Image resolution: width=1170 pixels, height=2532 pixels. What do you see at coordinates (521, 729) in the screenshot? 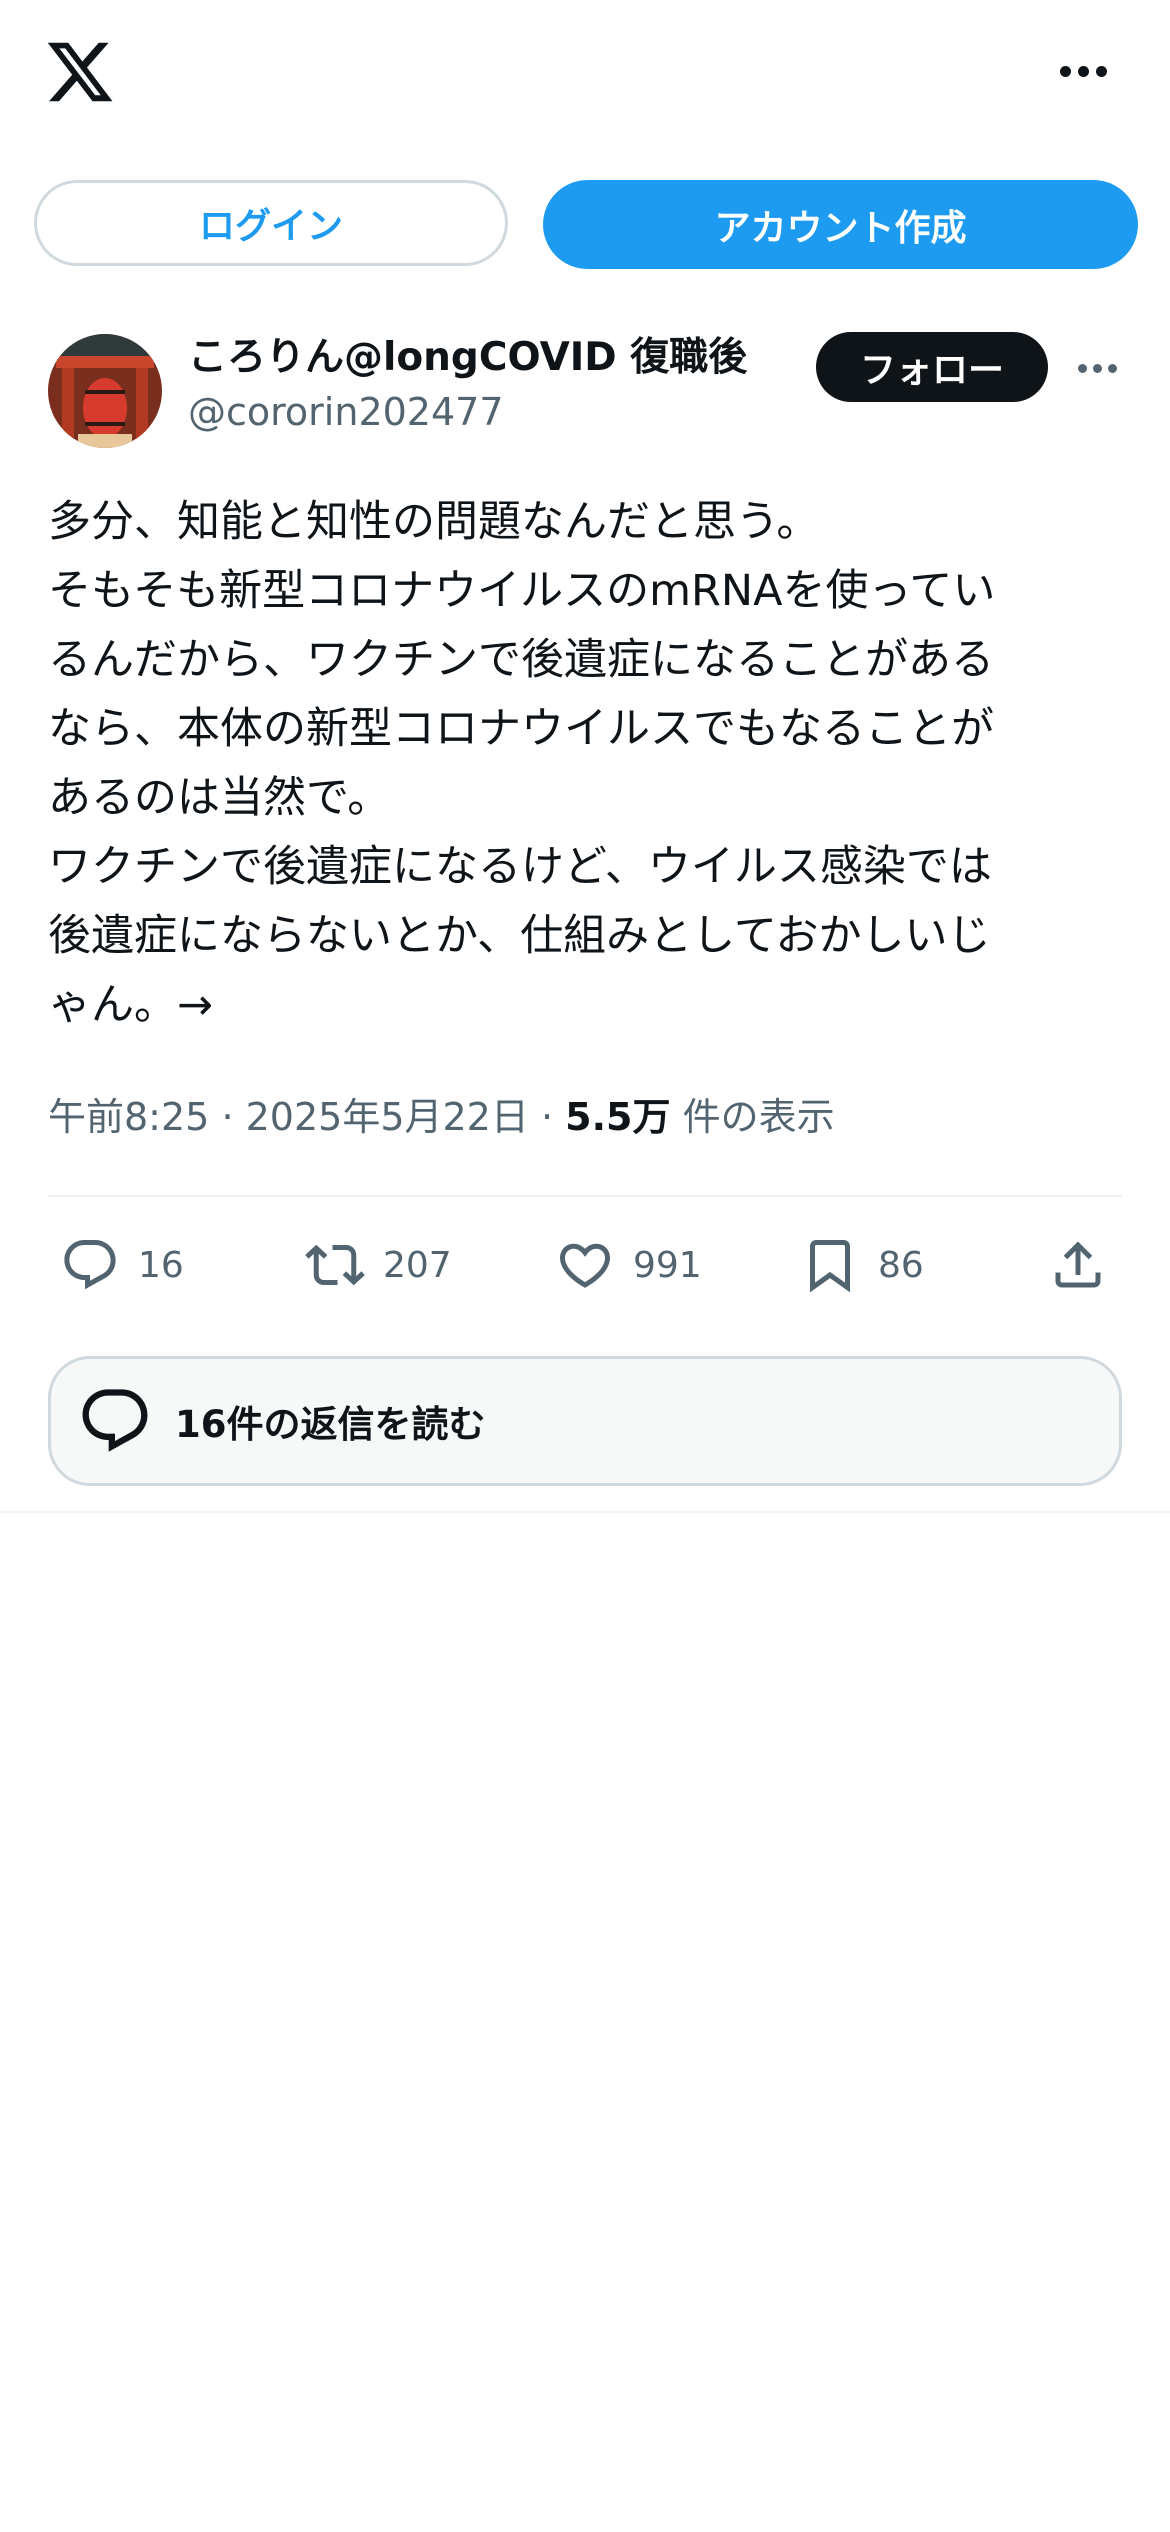
I see `tweet-line: なら、本体の新型コロナウイルスでもなることが` at bounding box center [521, 729].